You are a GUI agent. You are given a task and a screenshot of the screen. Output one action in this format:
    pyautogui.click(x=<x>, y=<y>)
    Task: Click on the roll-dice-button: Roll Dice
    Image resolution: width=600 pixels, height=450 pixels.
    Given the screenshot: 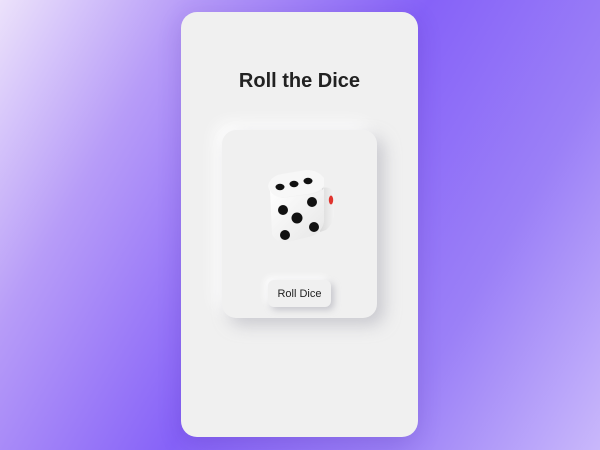 What is the action you would take?
    pyautogui.click(x=299, y=293)
    